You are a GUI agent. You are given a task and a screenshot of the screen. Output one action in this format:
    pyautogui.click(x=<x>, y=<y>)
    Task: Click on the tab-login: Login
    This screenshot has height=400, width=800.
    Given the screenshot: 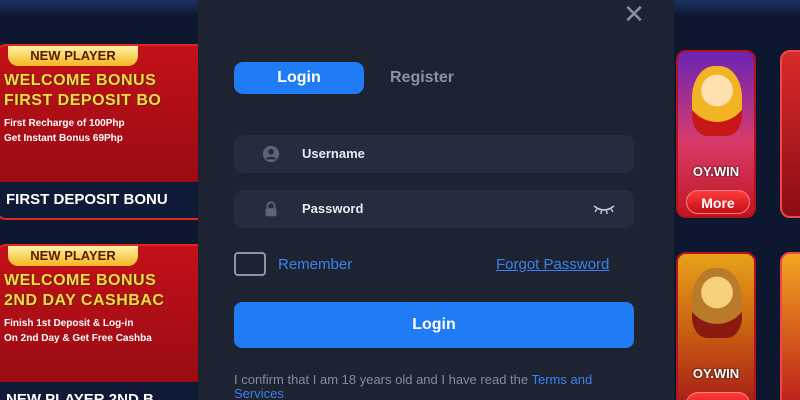 What is the action you would take?
    pyautogui.click(x=299, y=78)
    